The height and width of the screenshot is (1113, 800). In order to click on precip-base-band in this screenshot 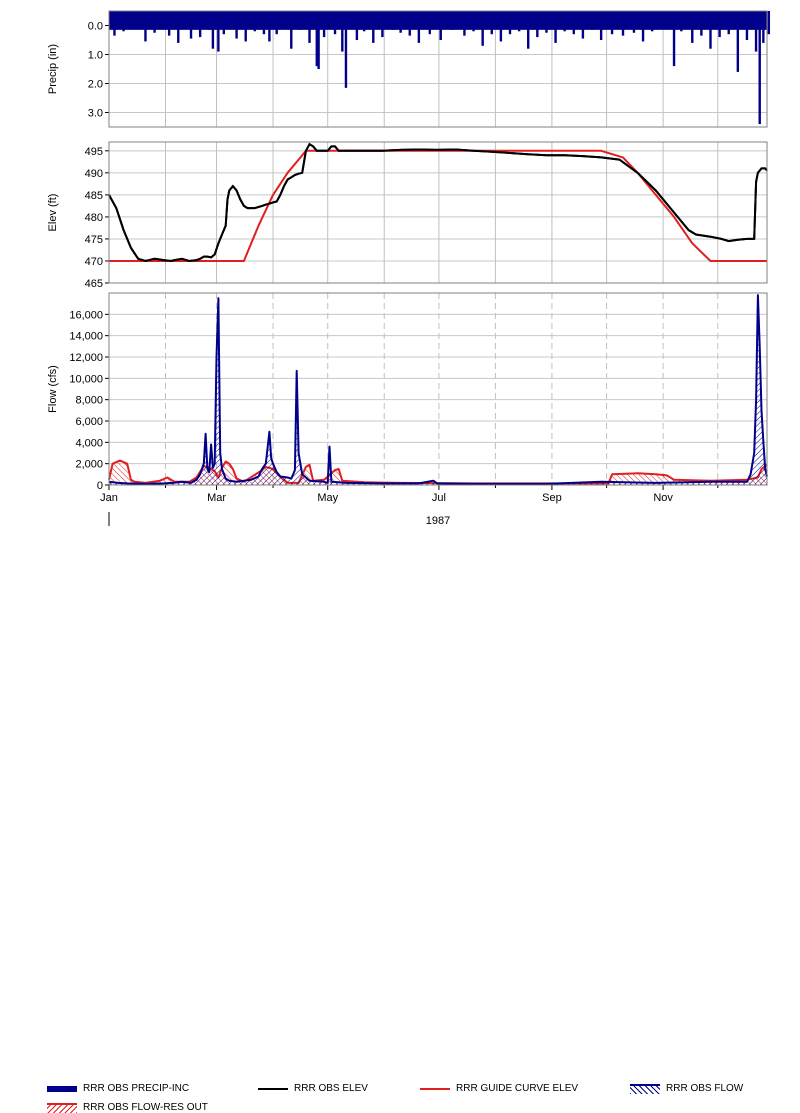, I will do `click(438, 20)`.